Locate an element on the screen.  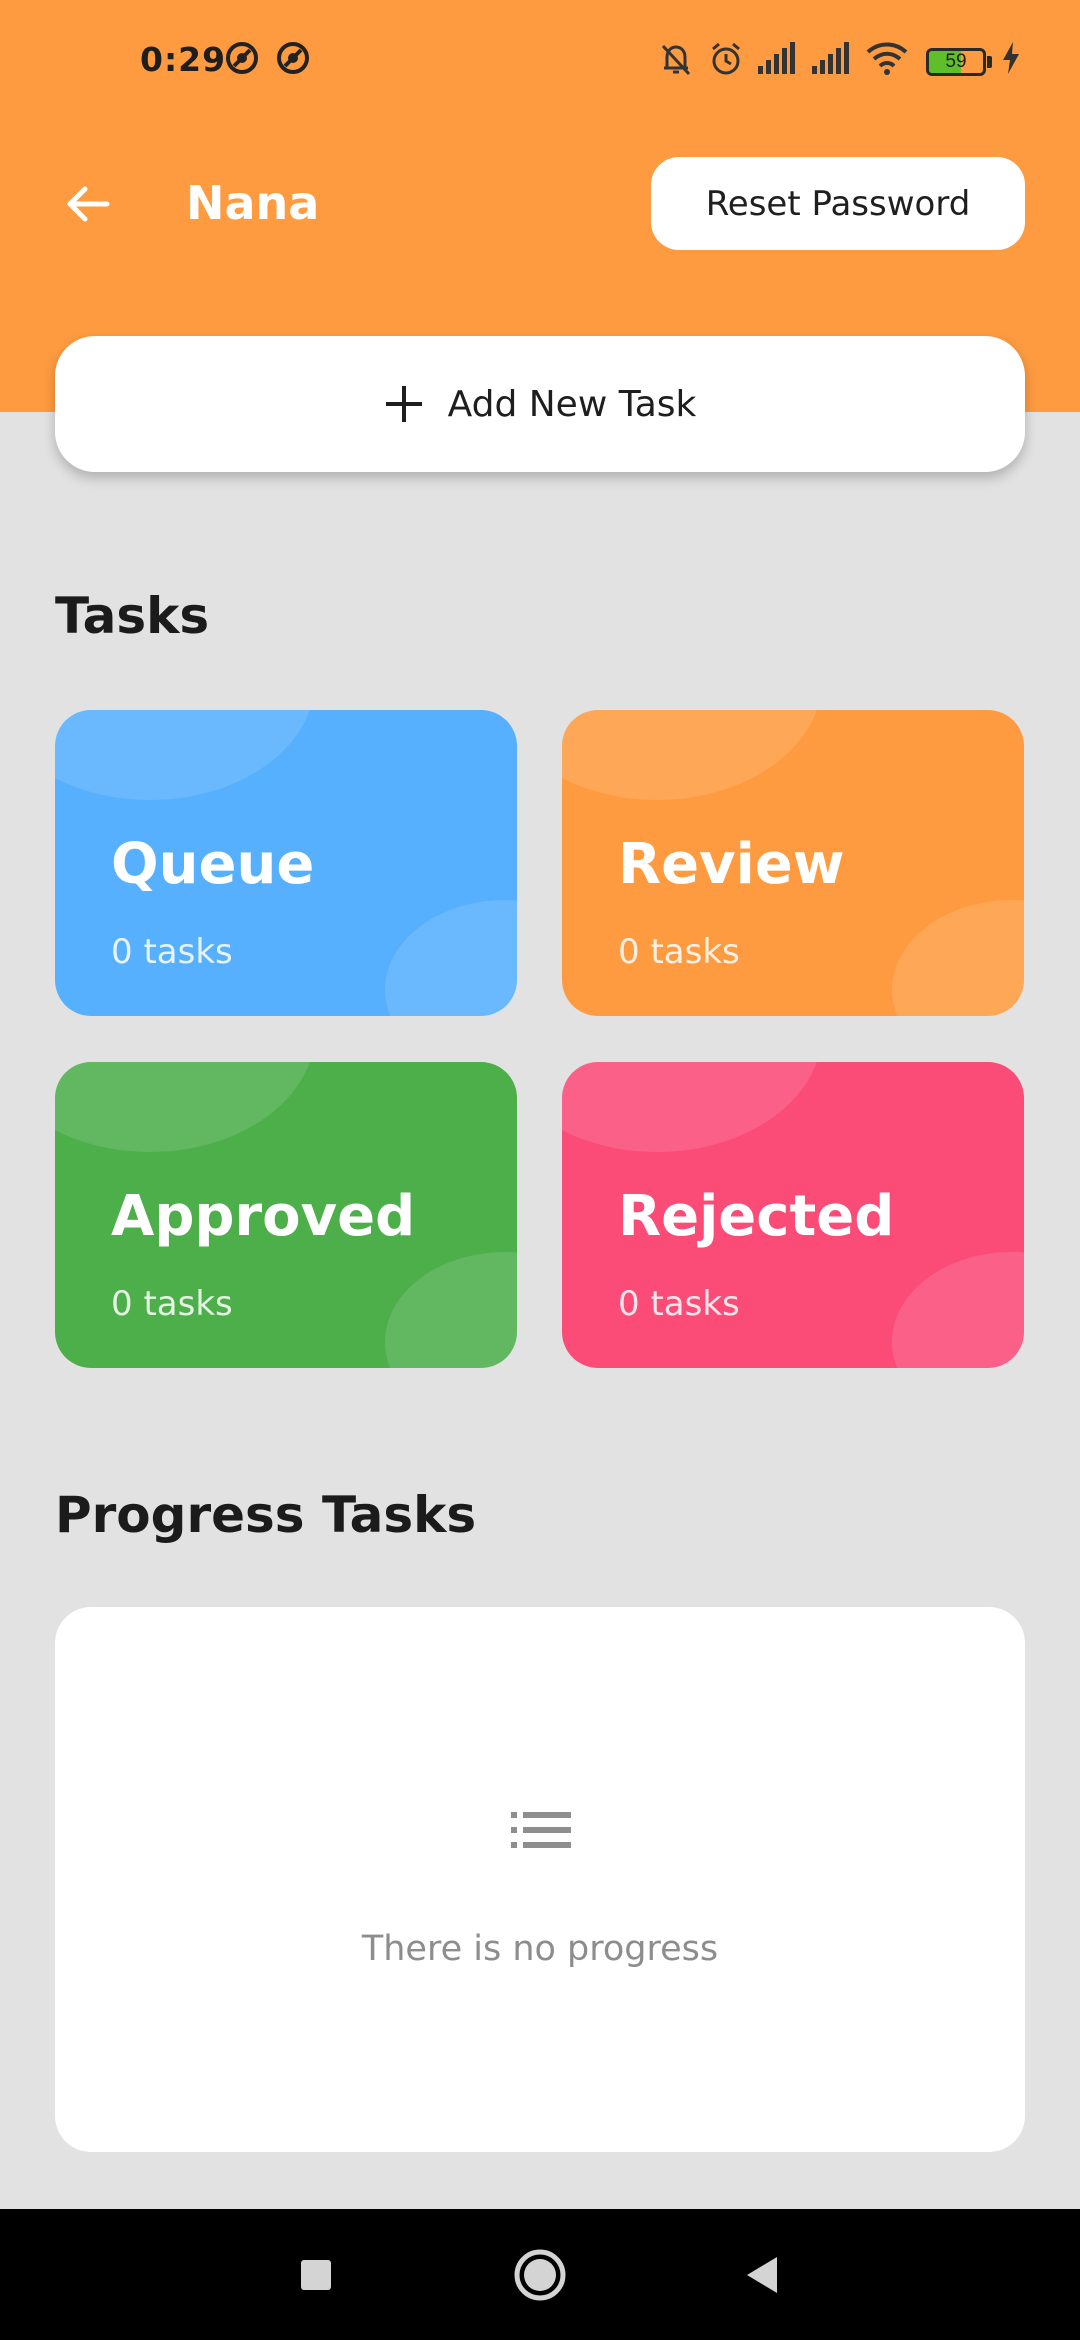
back-nav-button is located at coordinates (762, 2275).